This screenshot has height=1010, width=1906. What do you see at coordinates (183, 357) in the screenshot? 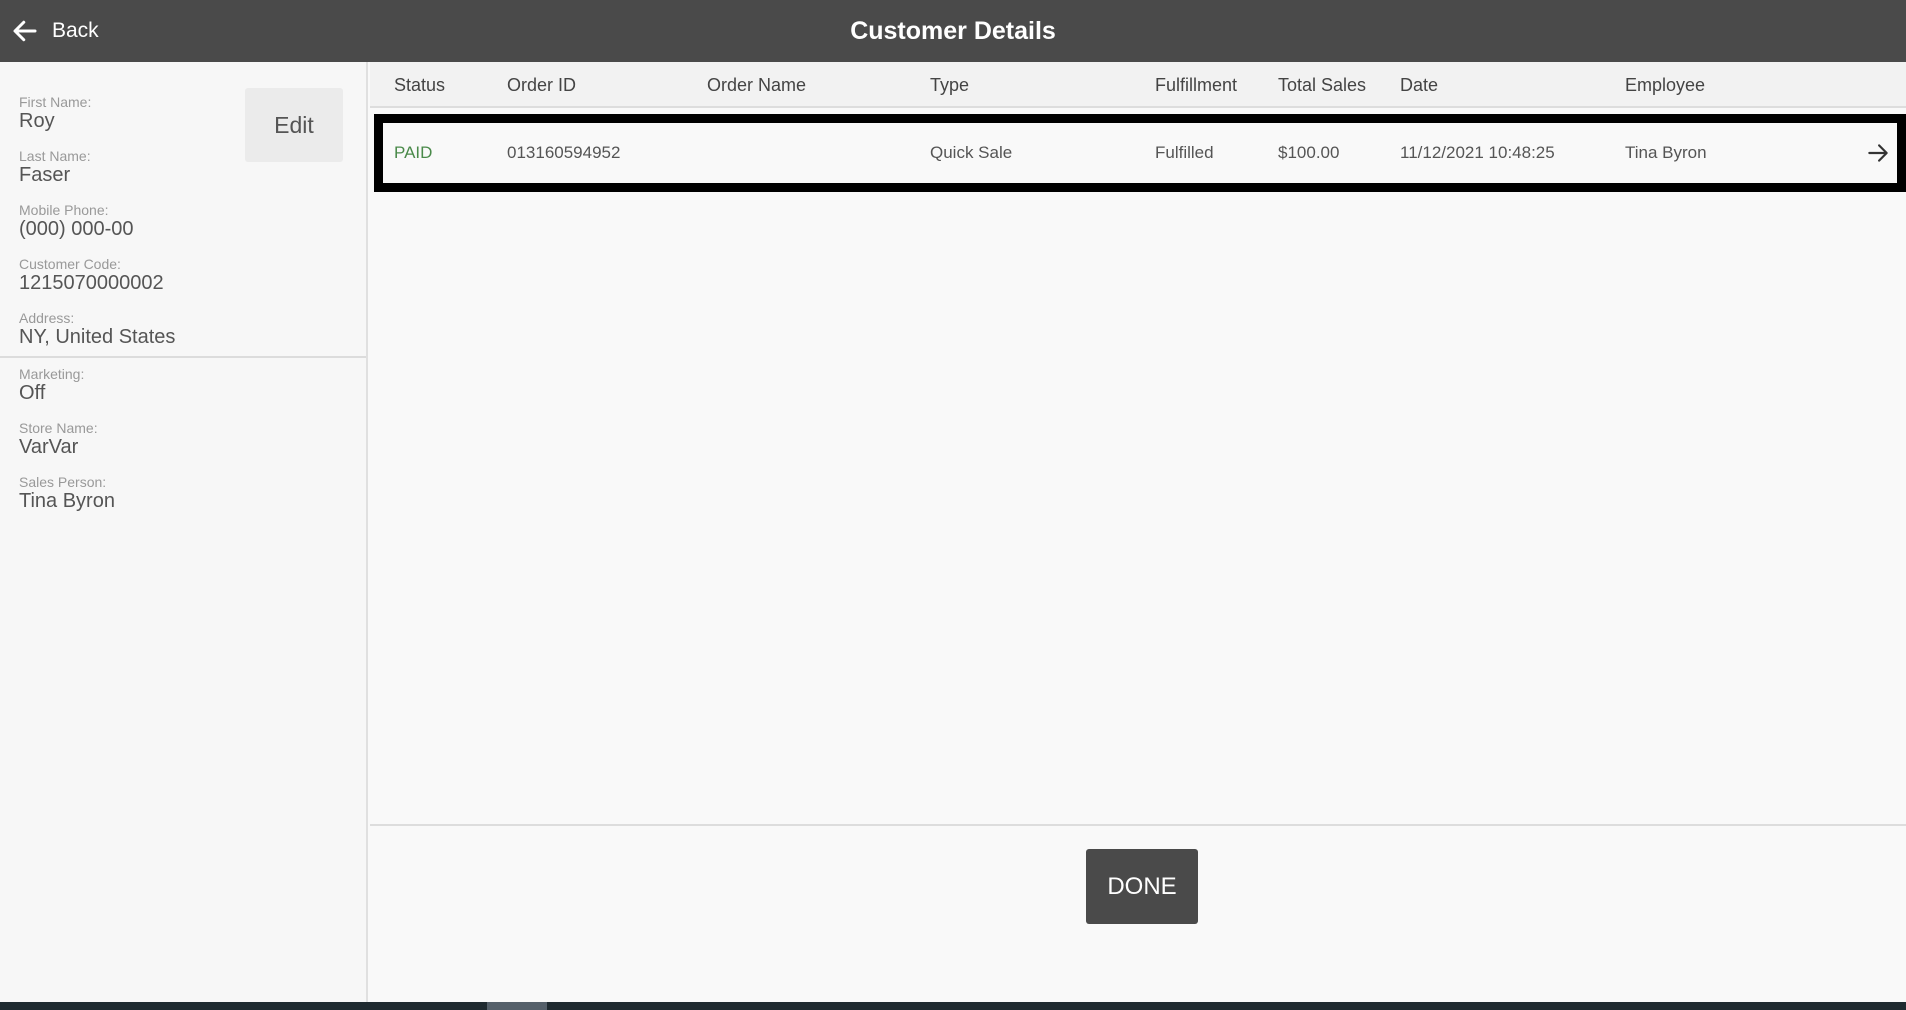
I see `sidebar-divider` at bounding box center [183, 357].